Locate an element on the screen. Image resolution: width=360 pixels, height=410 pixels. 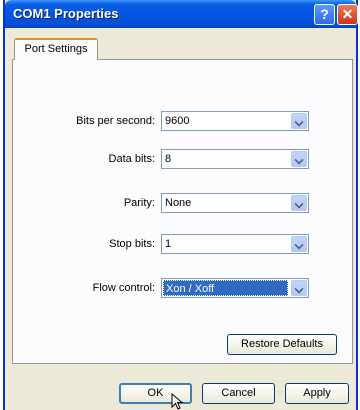
apply-button: Apply is located at coordinates (317, 393).